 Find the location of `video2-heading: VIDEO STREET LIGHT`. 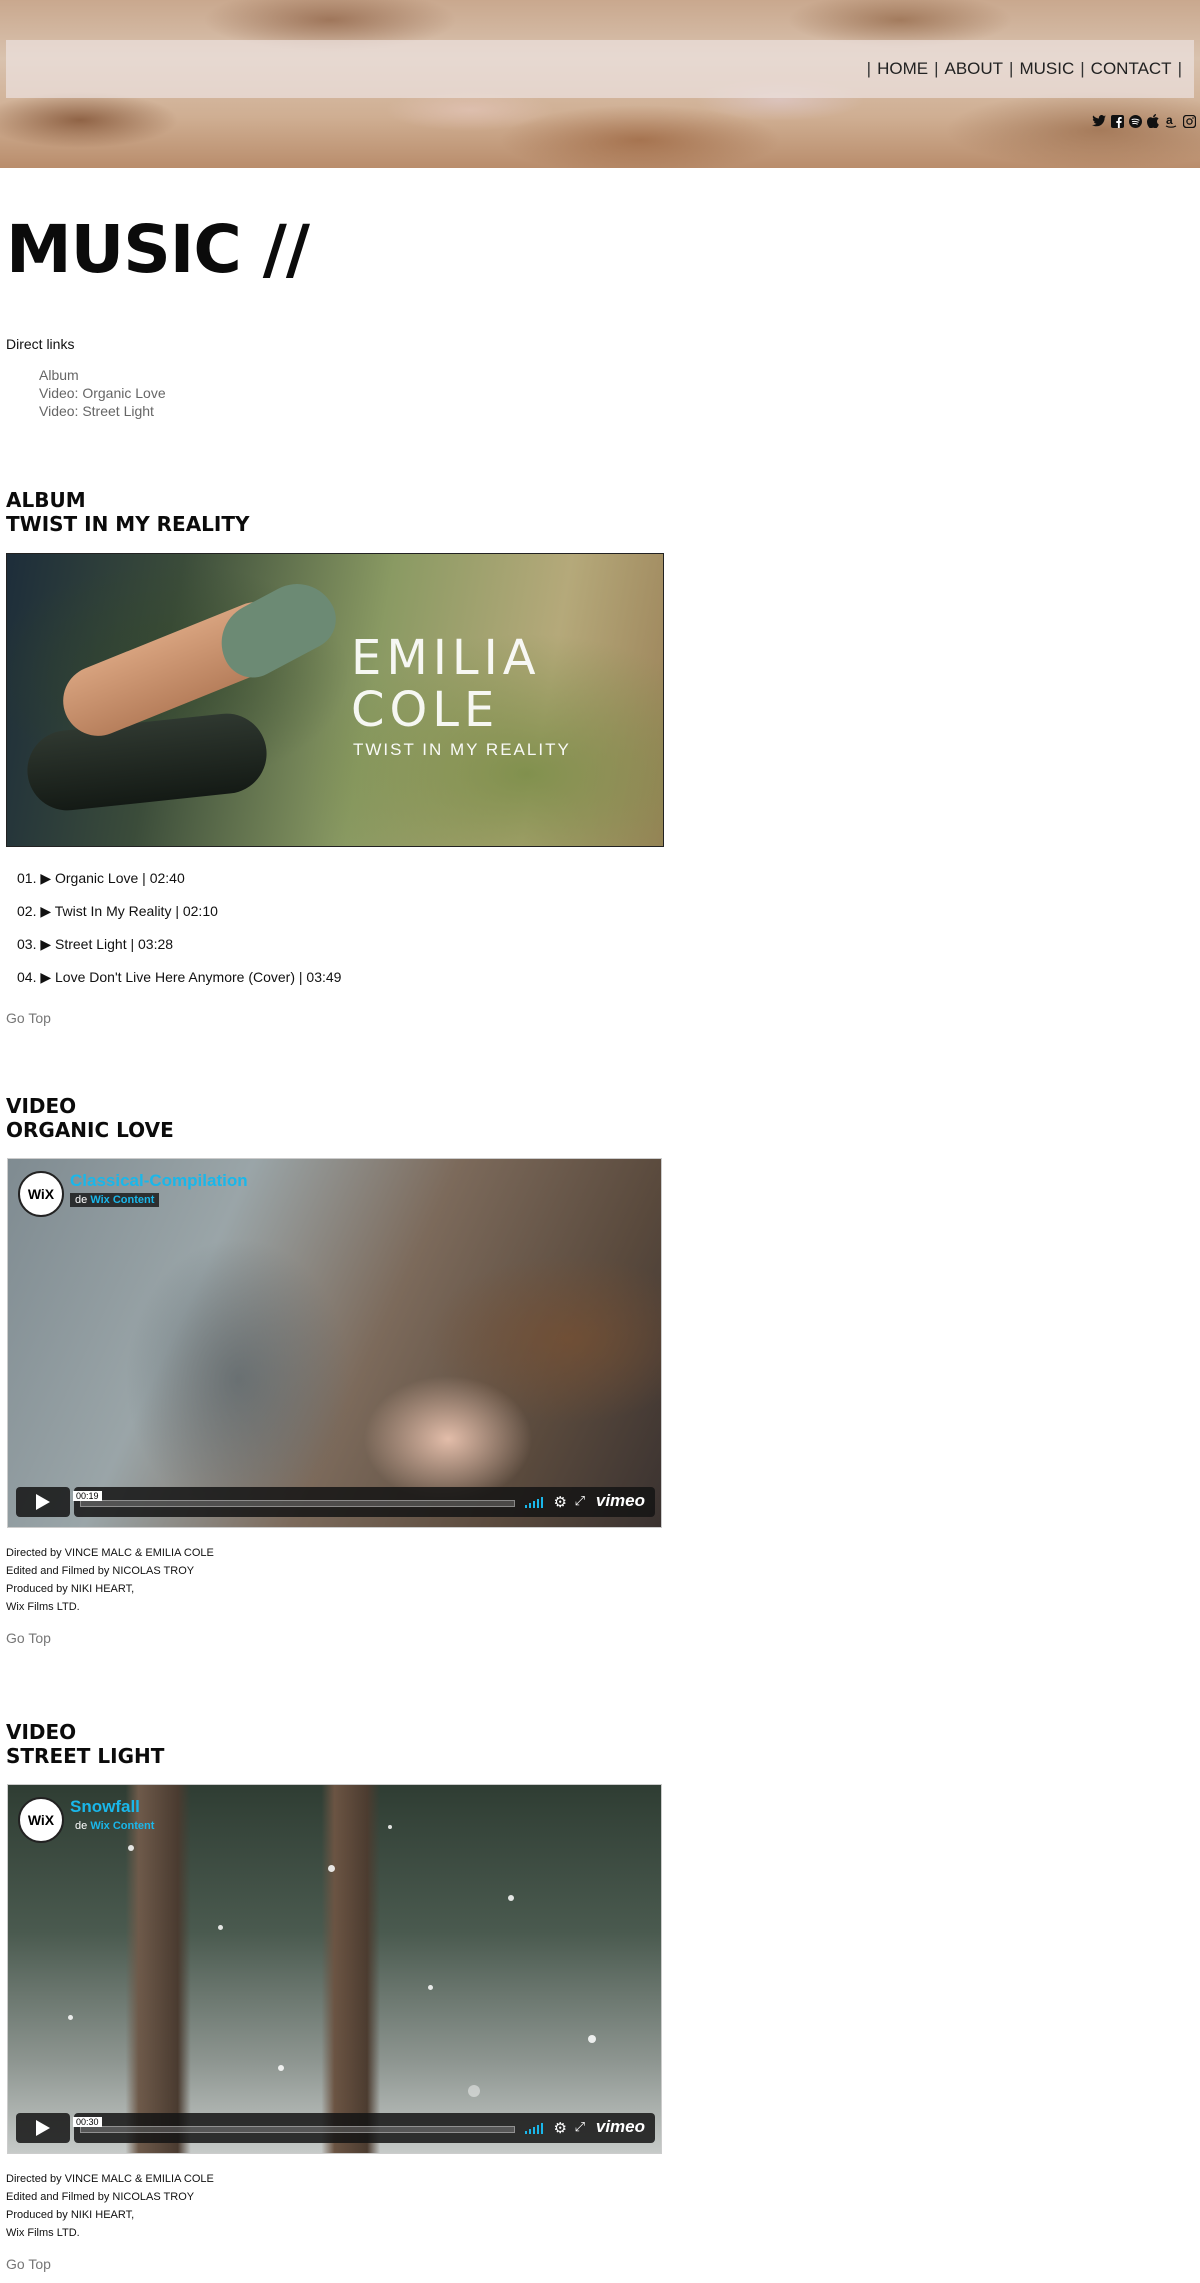

video2-heading: VIDEO STREET LIGHT is located at coordinates (85, 1744).